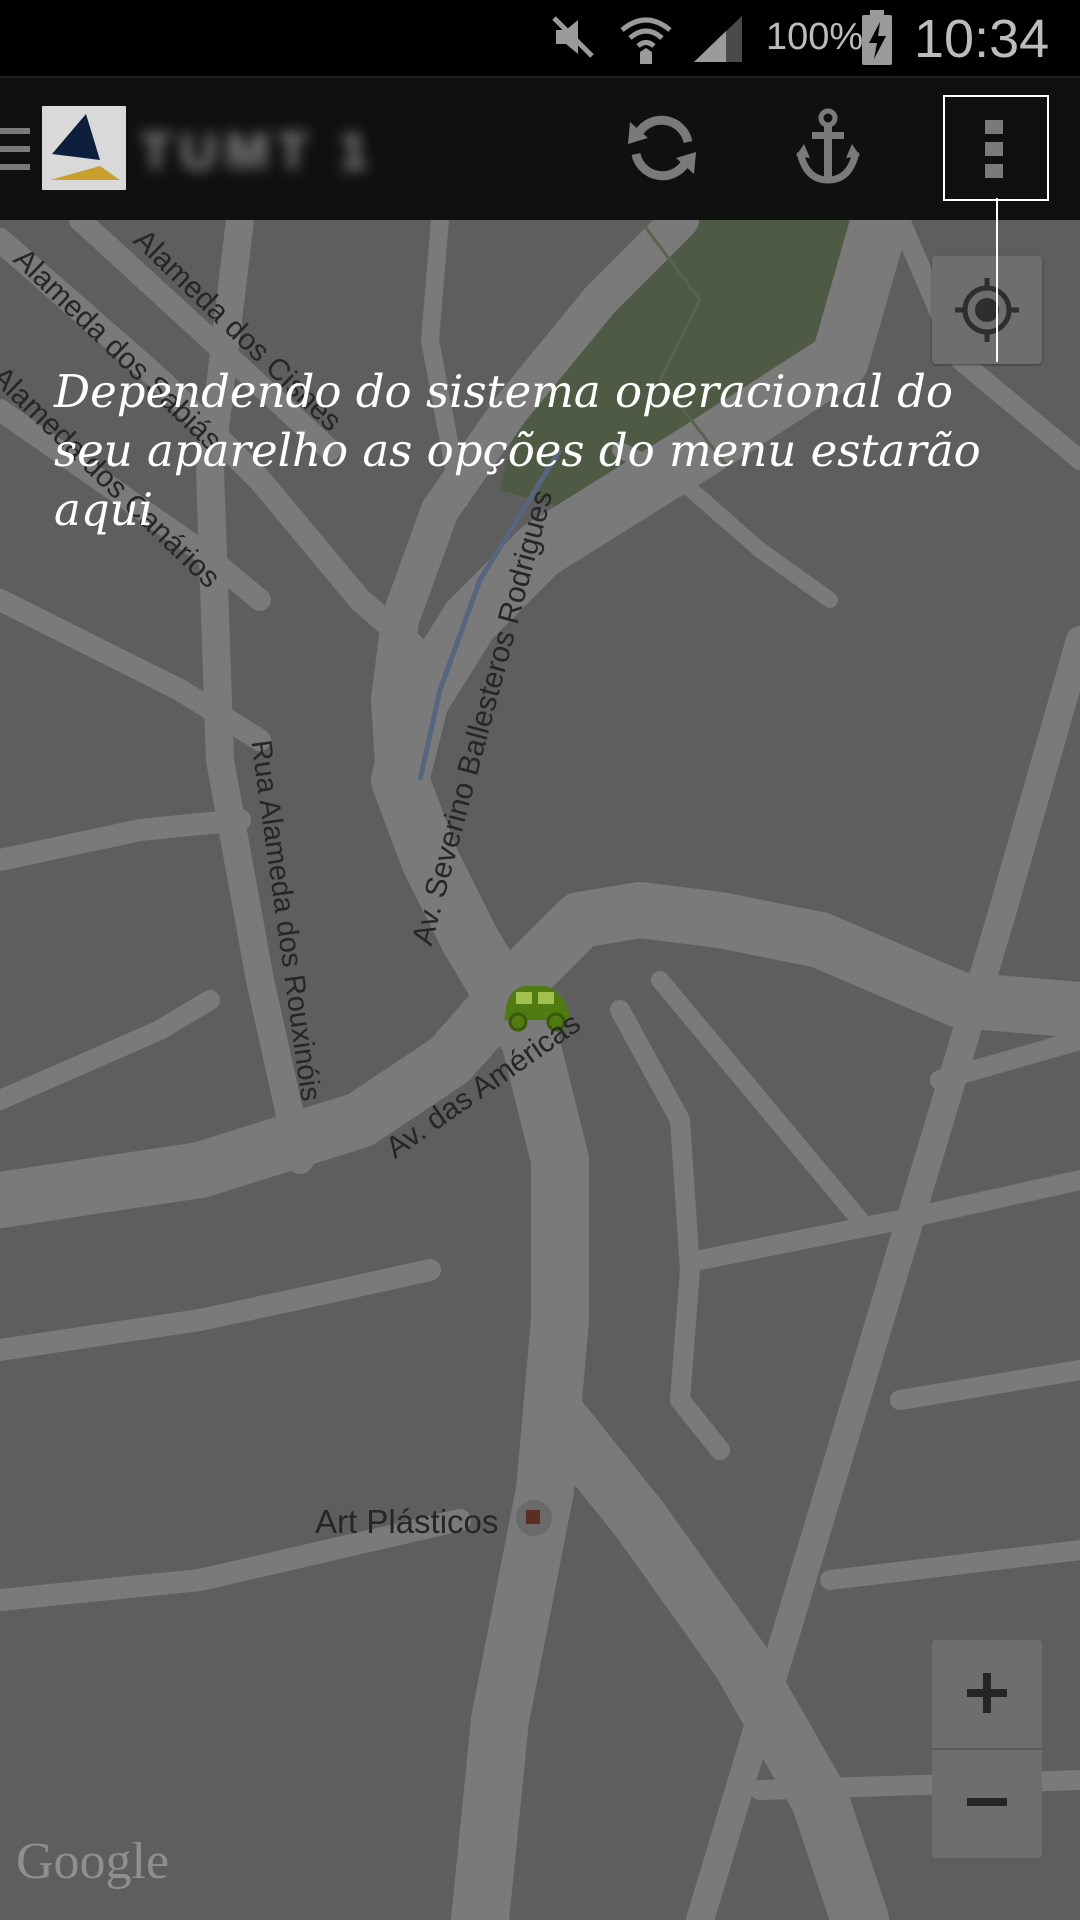  What do you see at coordinates (15, 151) in the screenshot?
I see `drawer-icon` at bounding box center [15, 151].